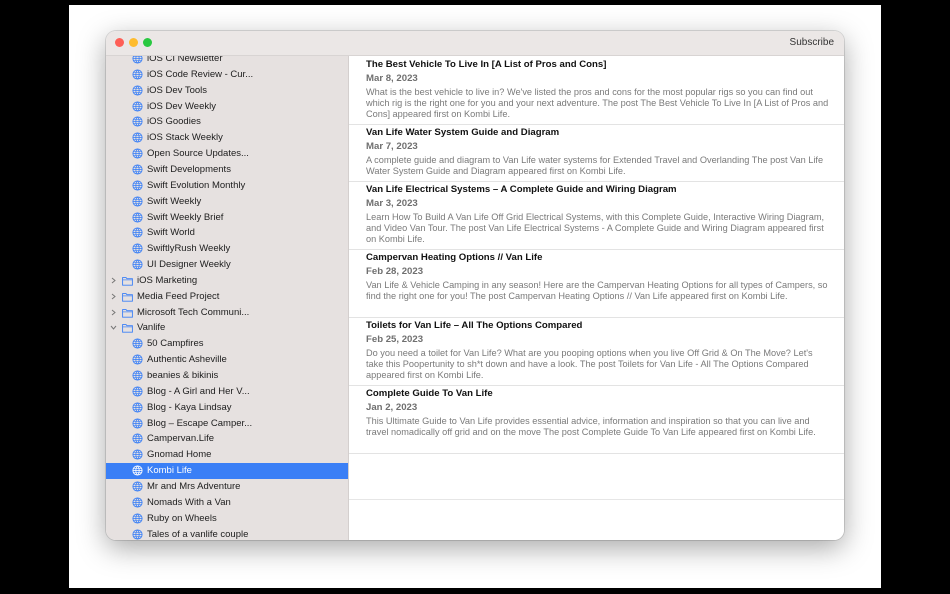 The width and height of the screenshot is (950, 594). I want to click on article-date: Jan 2, 2023, so click(392, 407).